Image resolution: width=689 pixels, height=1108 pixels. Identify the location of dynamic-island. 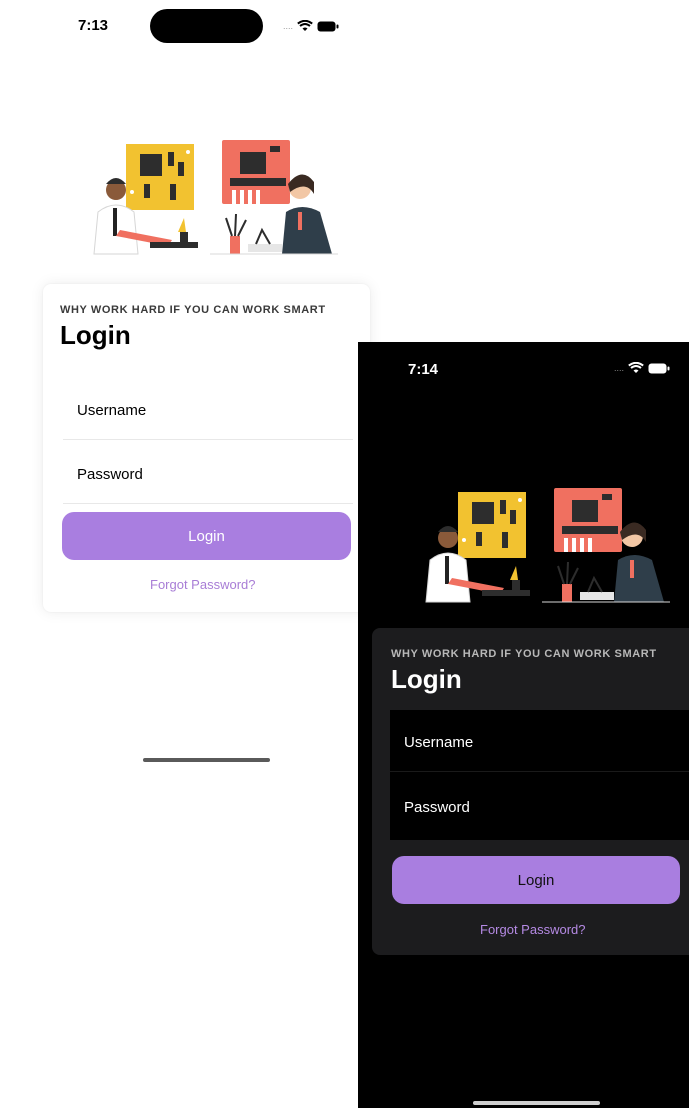
(206, 26).